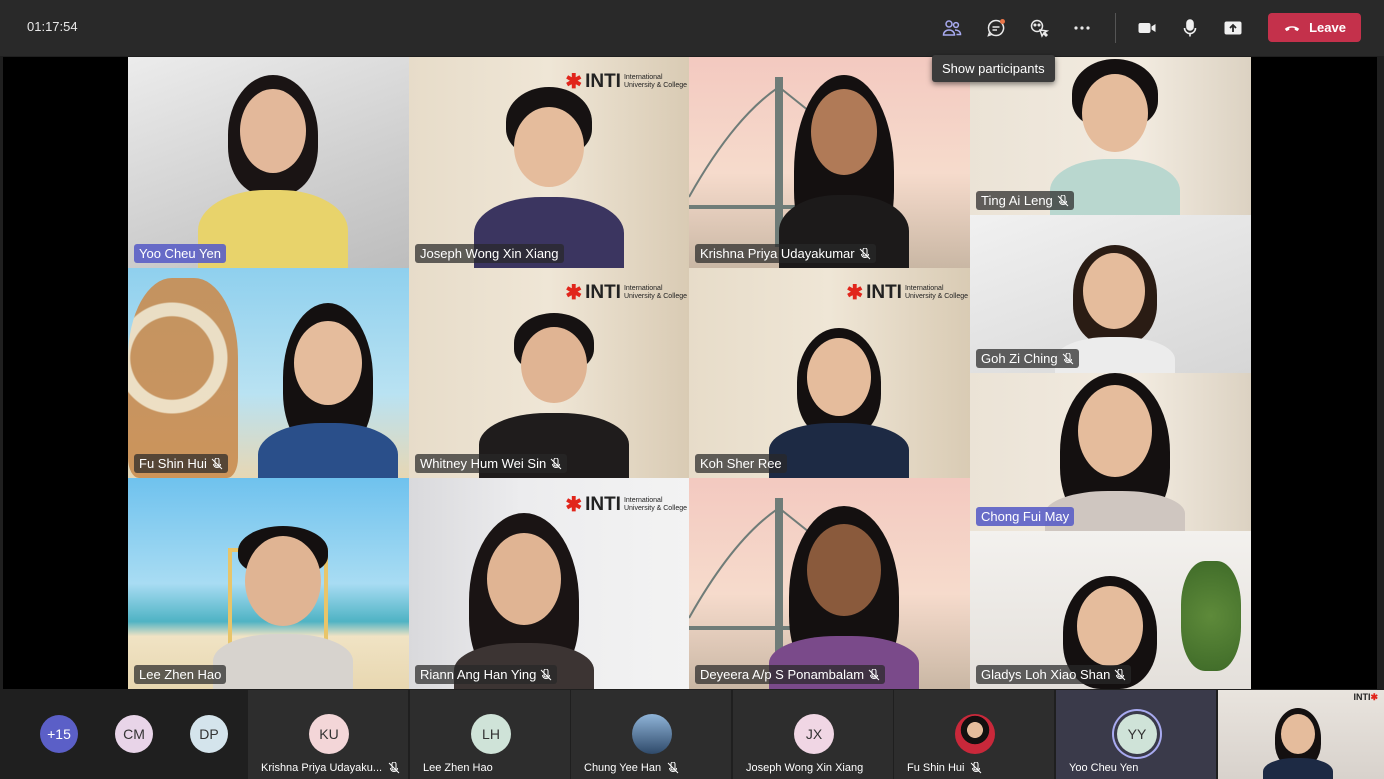 The width and height of the screenshot is (1384, 779). I want to click on participant-name-tag: Ting Ai Leng, so click(1025, 200).